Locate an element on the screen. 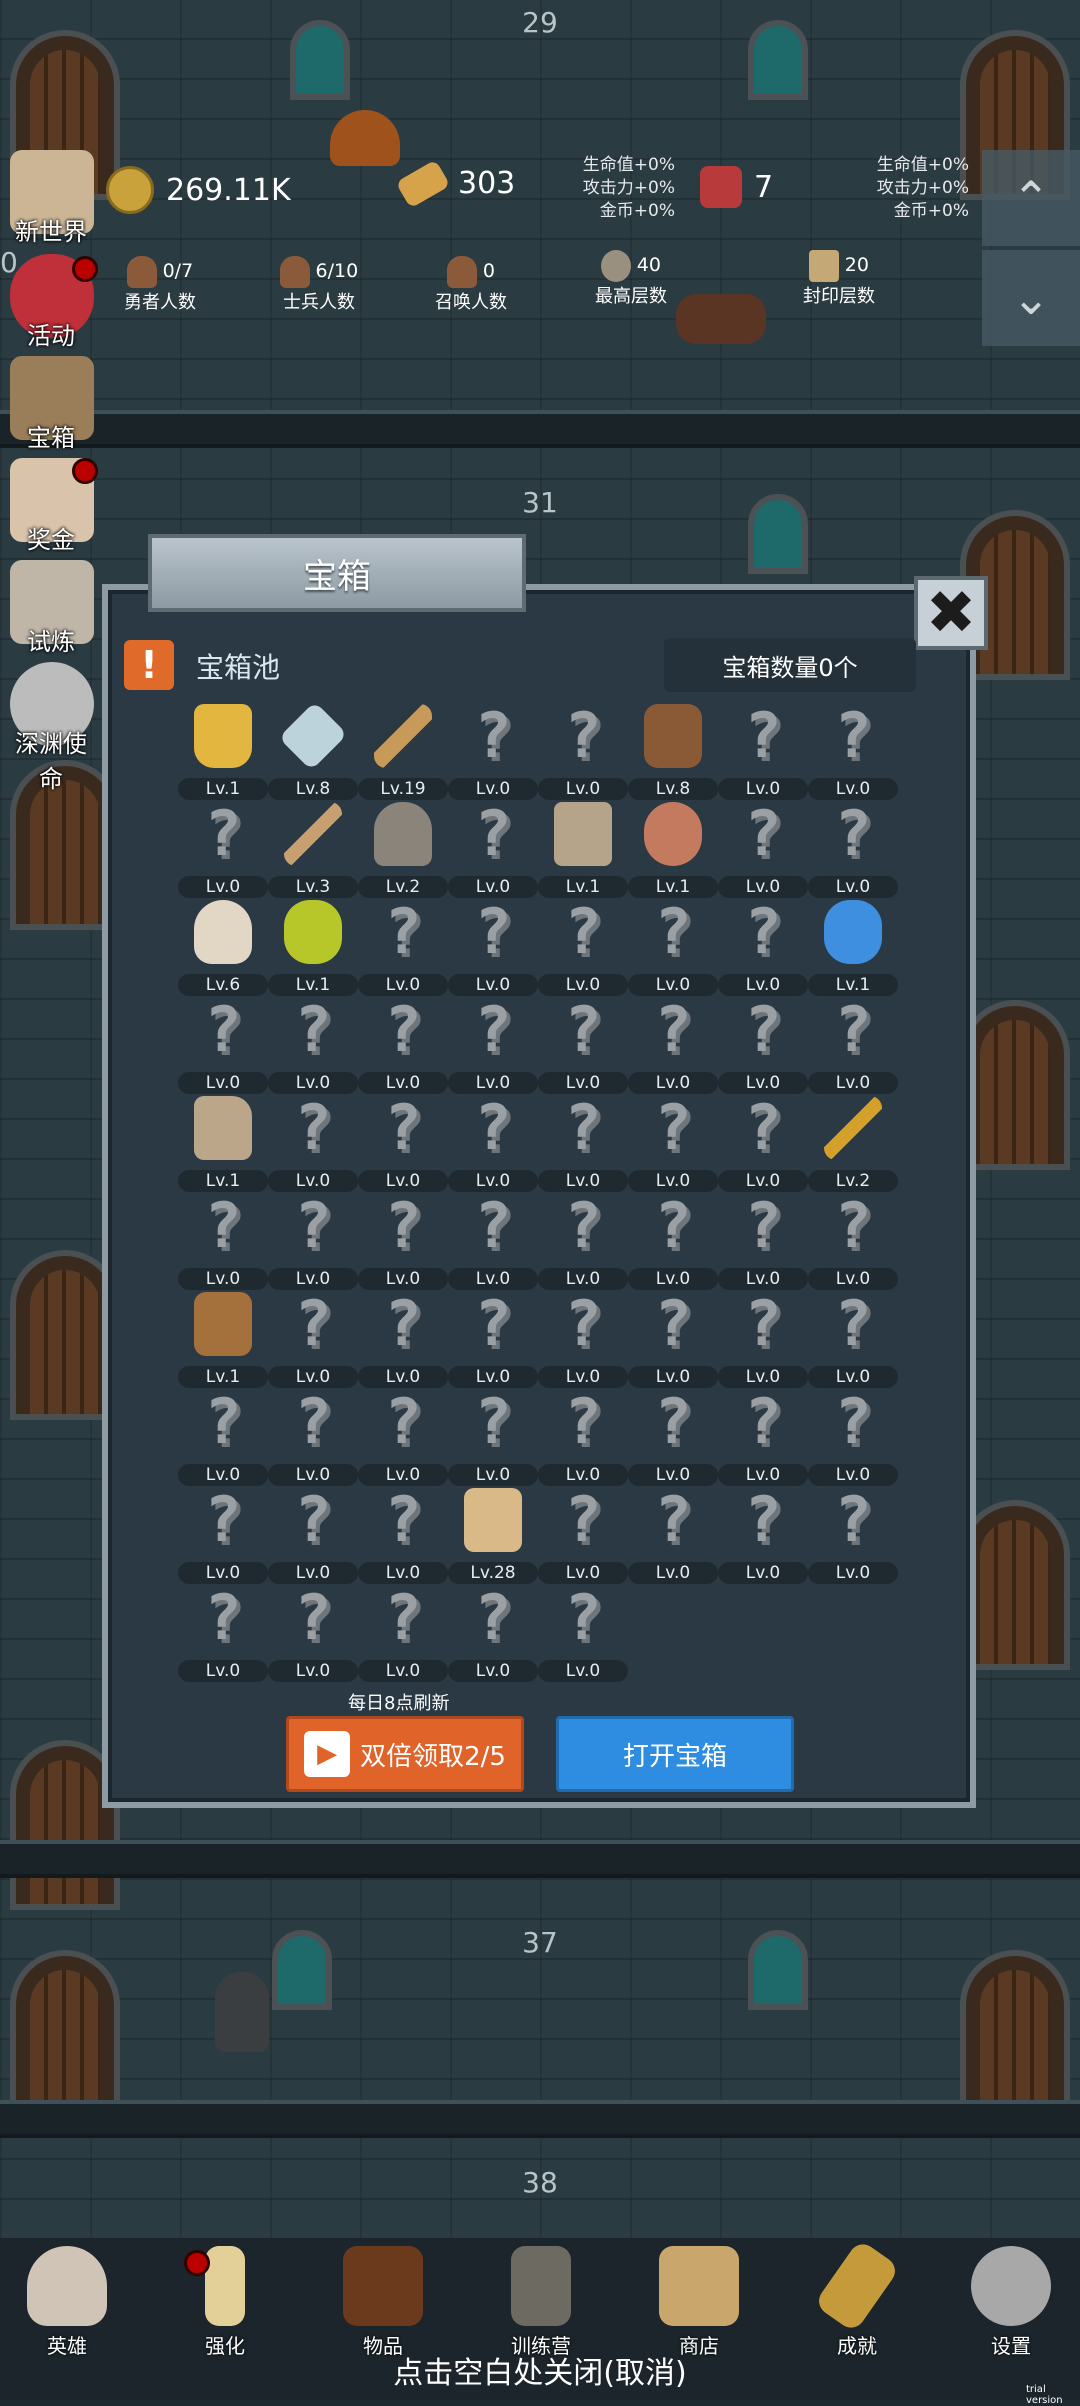  chest-item-bread: Lv.6 is located at coordinates (223, 946).